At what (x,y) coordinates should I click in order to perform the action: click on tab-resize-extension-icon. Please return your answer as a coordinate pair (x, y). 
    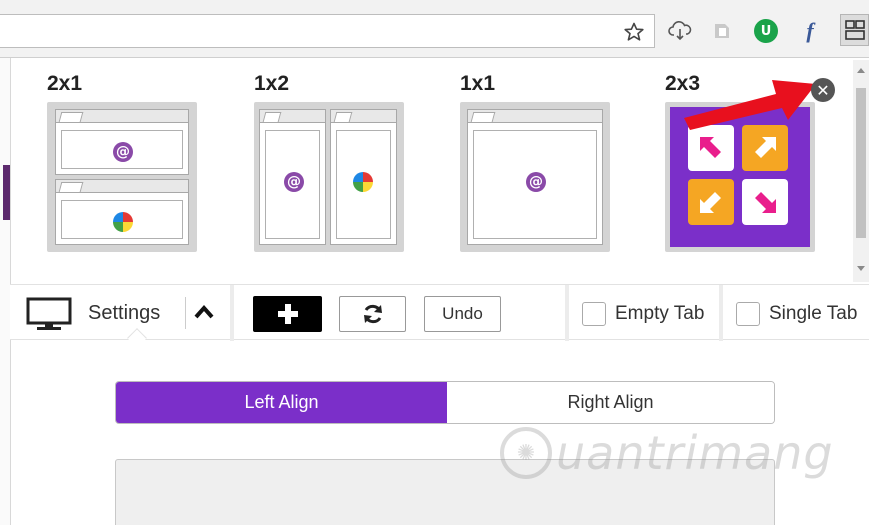
    Looking at the image, I should click on (854, 30).